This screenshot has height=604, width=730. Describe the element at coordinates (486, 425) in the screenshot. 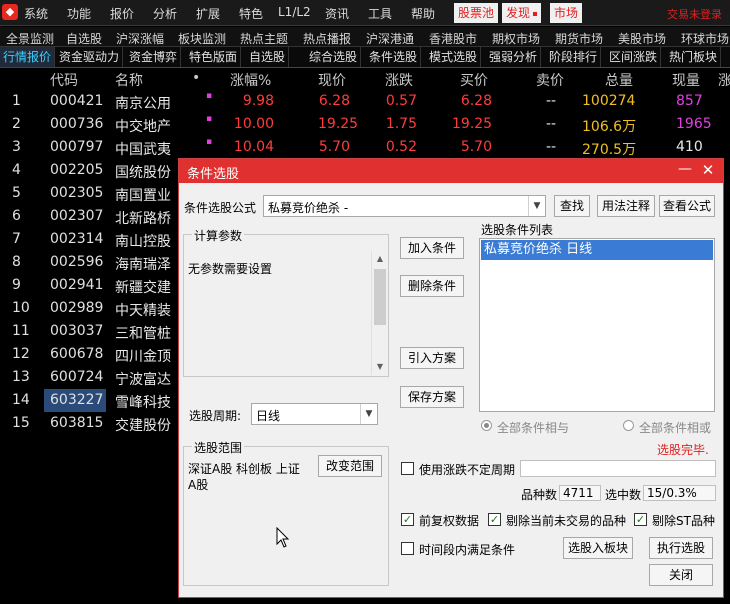

I see `radio-all-and` at that location.